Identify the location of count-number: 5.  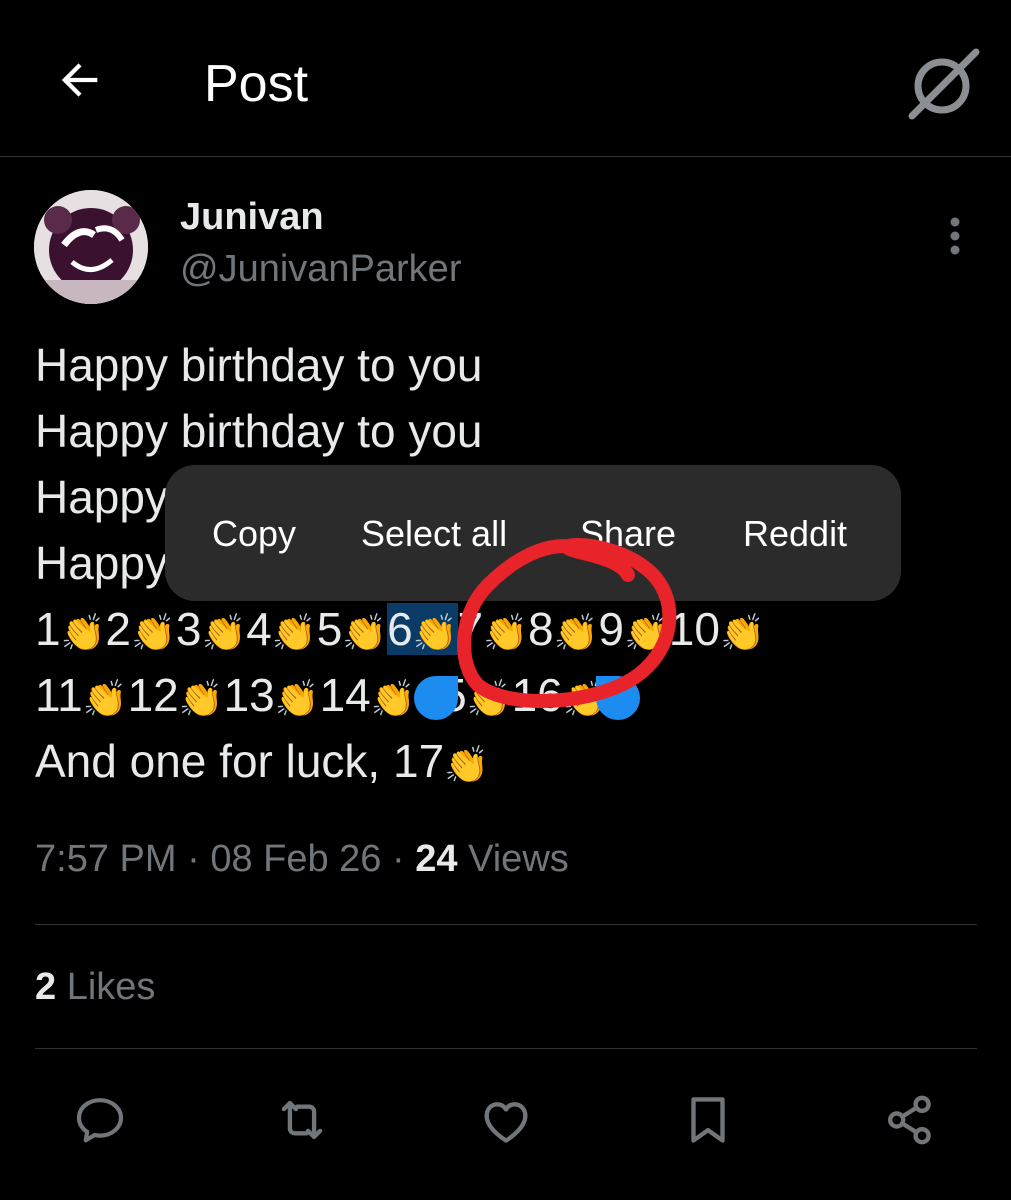
(329, 629).